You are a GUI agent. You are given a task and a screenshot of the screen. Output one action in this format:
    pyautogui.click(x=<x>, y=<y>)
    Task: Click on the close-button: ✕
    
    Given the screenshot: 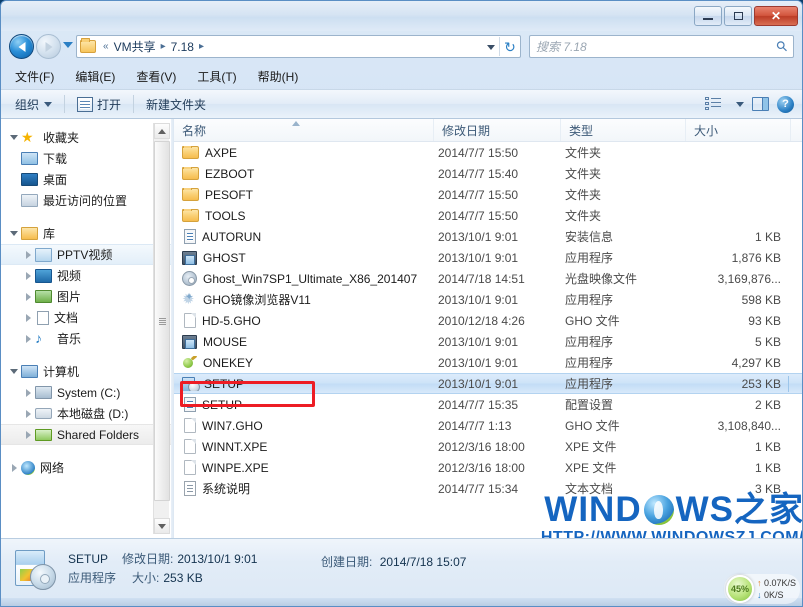 What is the action you would take?
    pyautogui.click(x=776, y=16)
    